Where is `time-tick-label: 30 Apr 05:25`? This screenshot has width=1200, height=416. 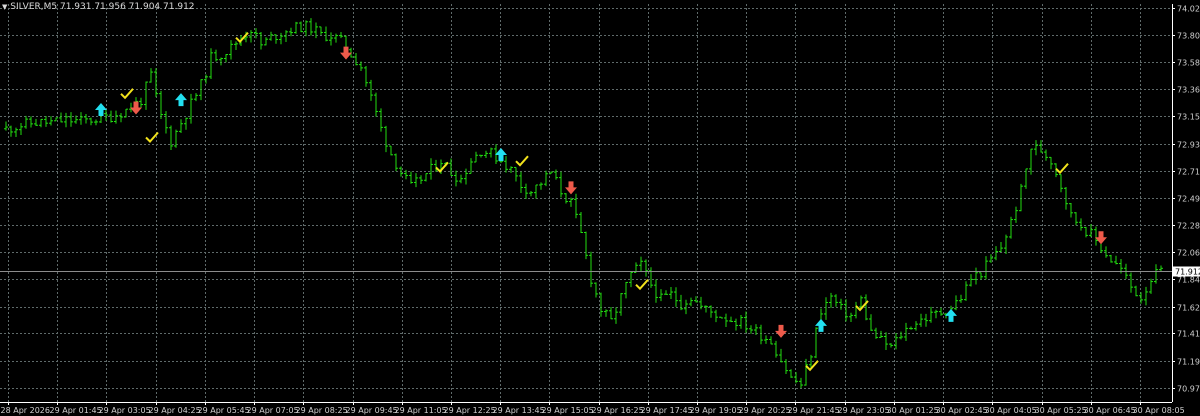
time-tick-label: 30 Apr 05:25 is located at coordinates (1061, 410).